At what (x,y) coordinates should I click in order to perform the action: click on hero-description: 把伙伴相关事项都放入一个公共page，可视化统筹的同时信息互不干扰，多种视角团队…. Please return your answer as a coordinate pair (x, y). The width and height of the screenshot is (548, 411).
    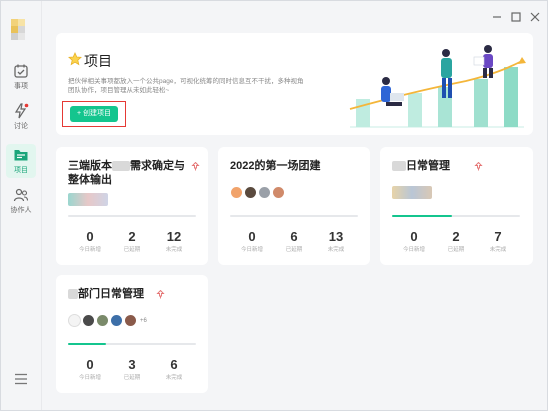
    Looking at the image, I should click on (186, 86).